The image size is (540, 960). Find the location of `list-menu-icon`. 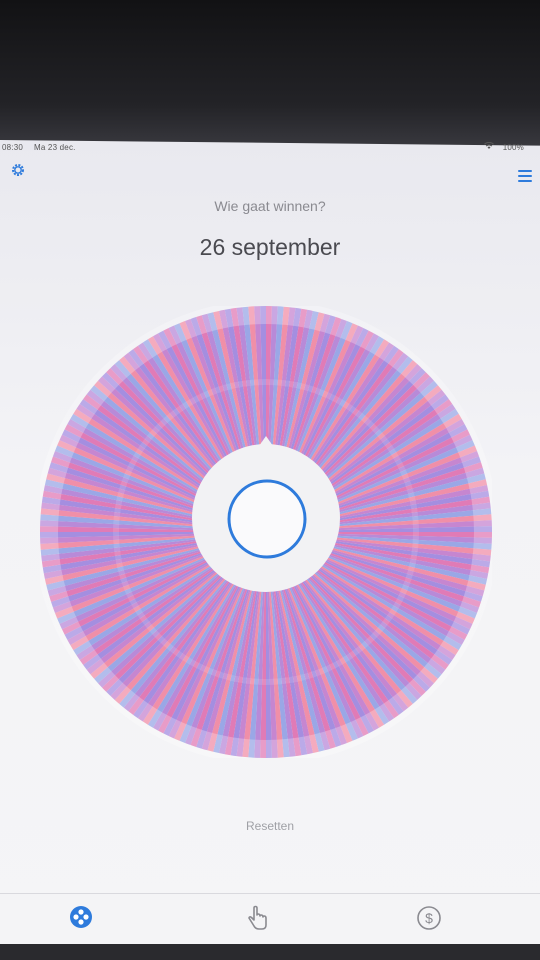

list-menu-icon is located at coordinates (525, 176).